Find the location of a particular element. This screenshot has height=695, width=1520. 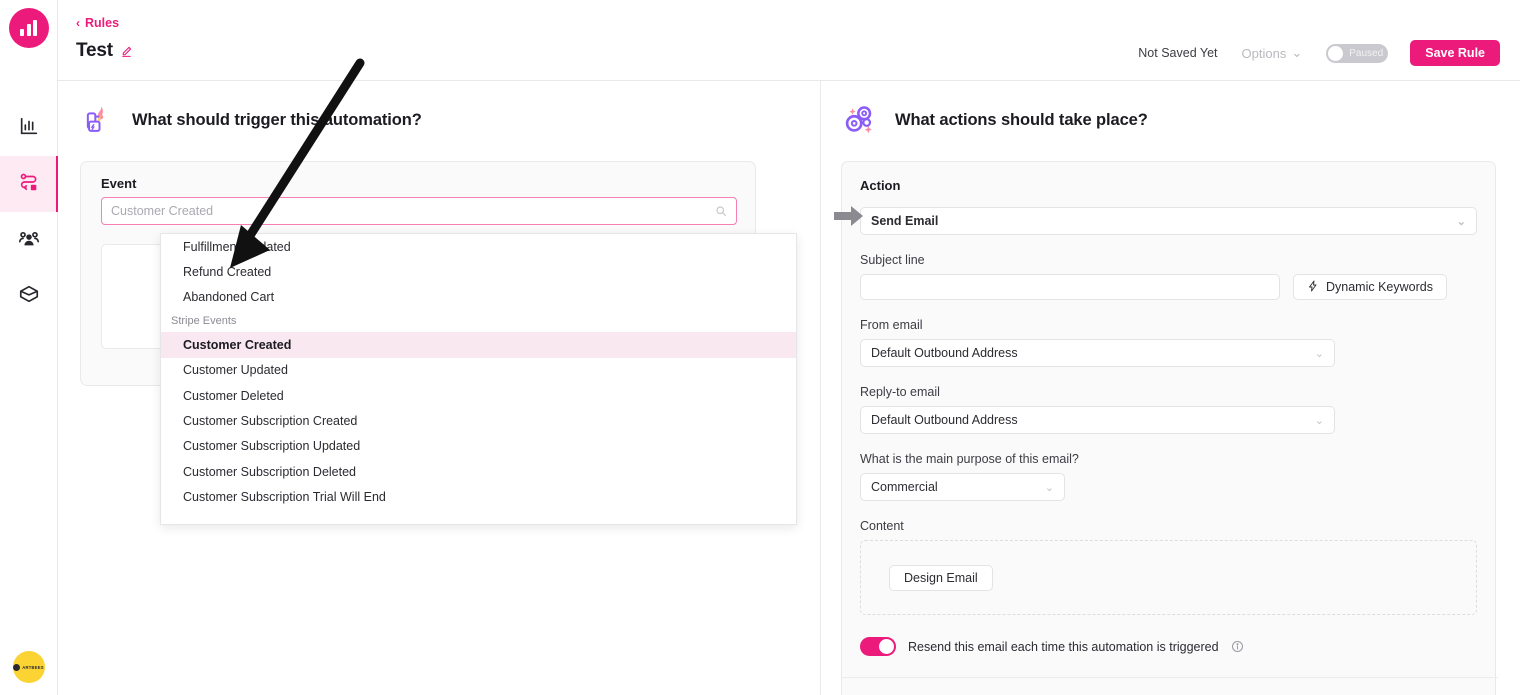

trigger-section-header: What should trigger this automation? is located at coordinates (439, 111).